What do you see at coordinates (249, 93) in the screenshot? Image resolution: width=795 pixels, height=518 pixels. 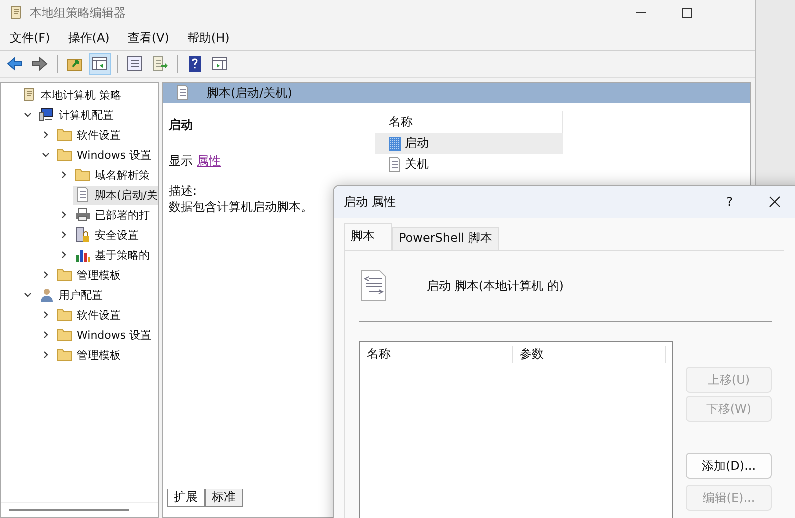 I see `pane-title: 脚本(启动/关机)` at bounding box center [249, 93].